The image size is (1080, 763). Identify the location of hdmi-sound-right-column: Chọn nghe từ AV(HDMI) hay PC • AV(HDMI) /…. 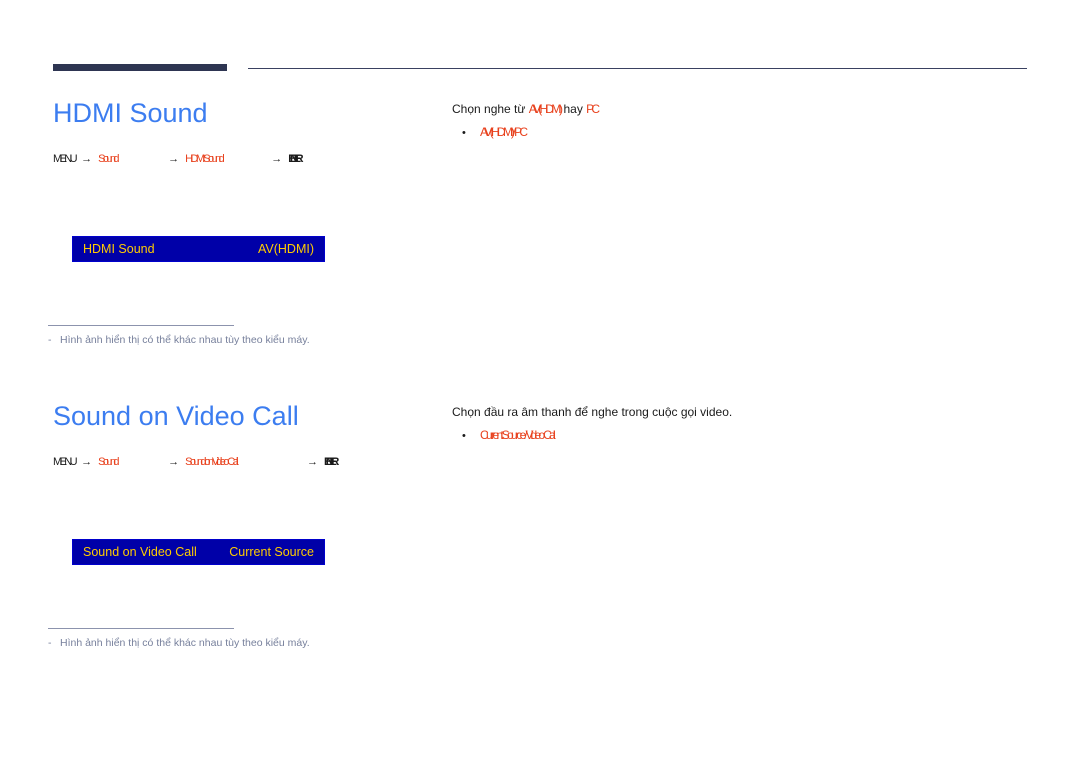
(732, 121).